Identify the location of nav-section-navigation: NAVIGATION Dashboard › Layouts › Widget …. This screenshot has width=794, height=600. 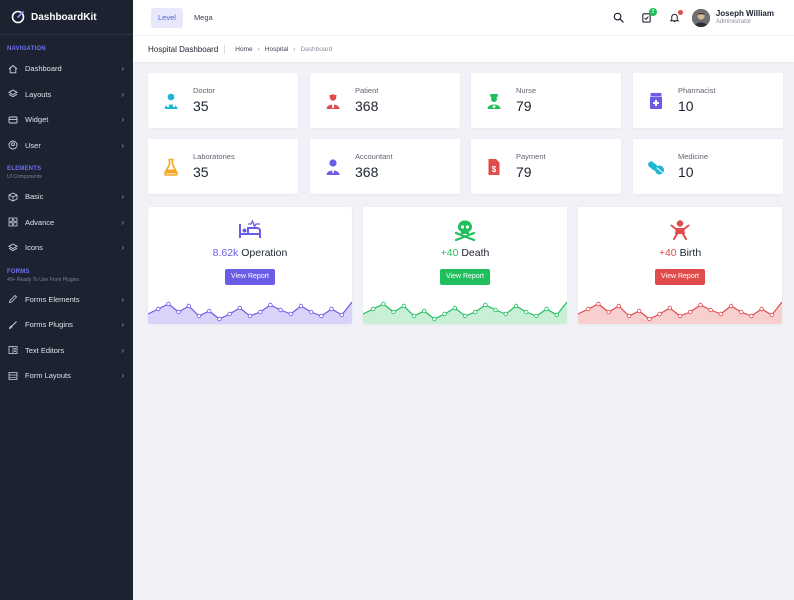
(66, 102).